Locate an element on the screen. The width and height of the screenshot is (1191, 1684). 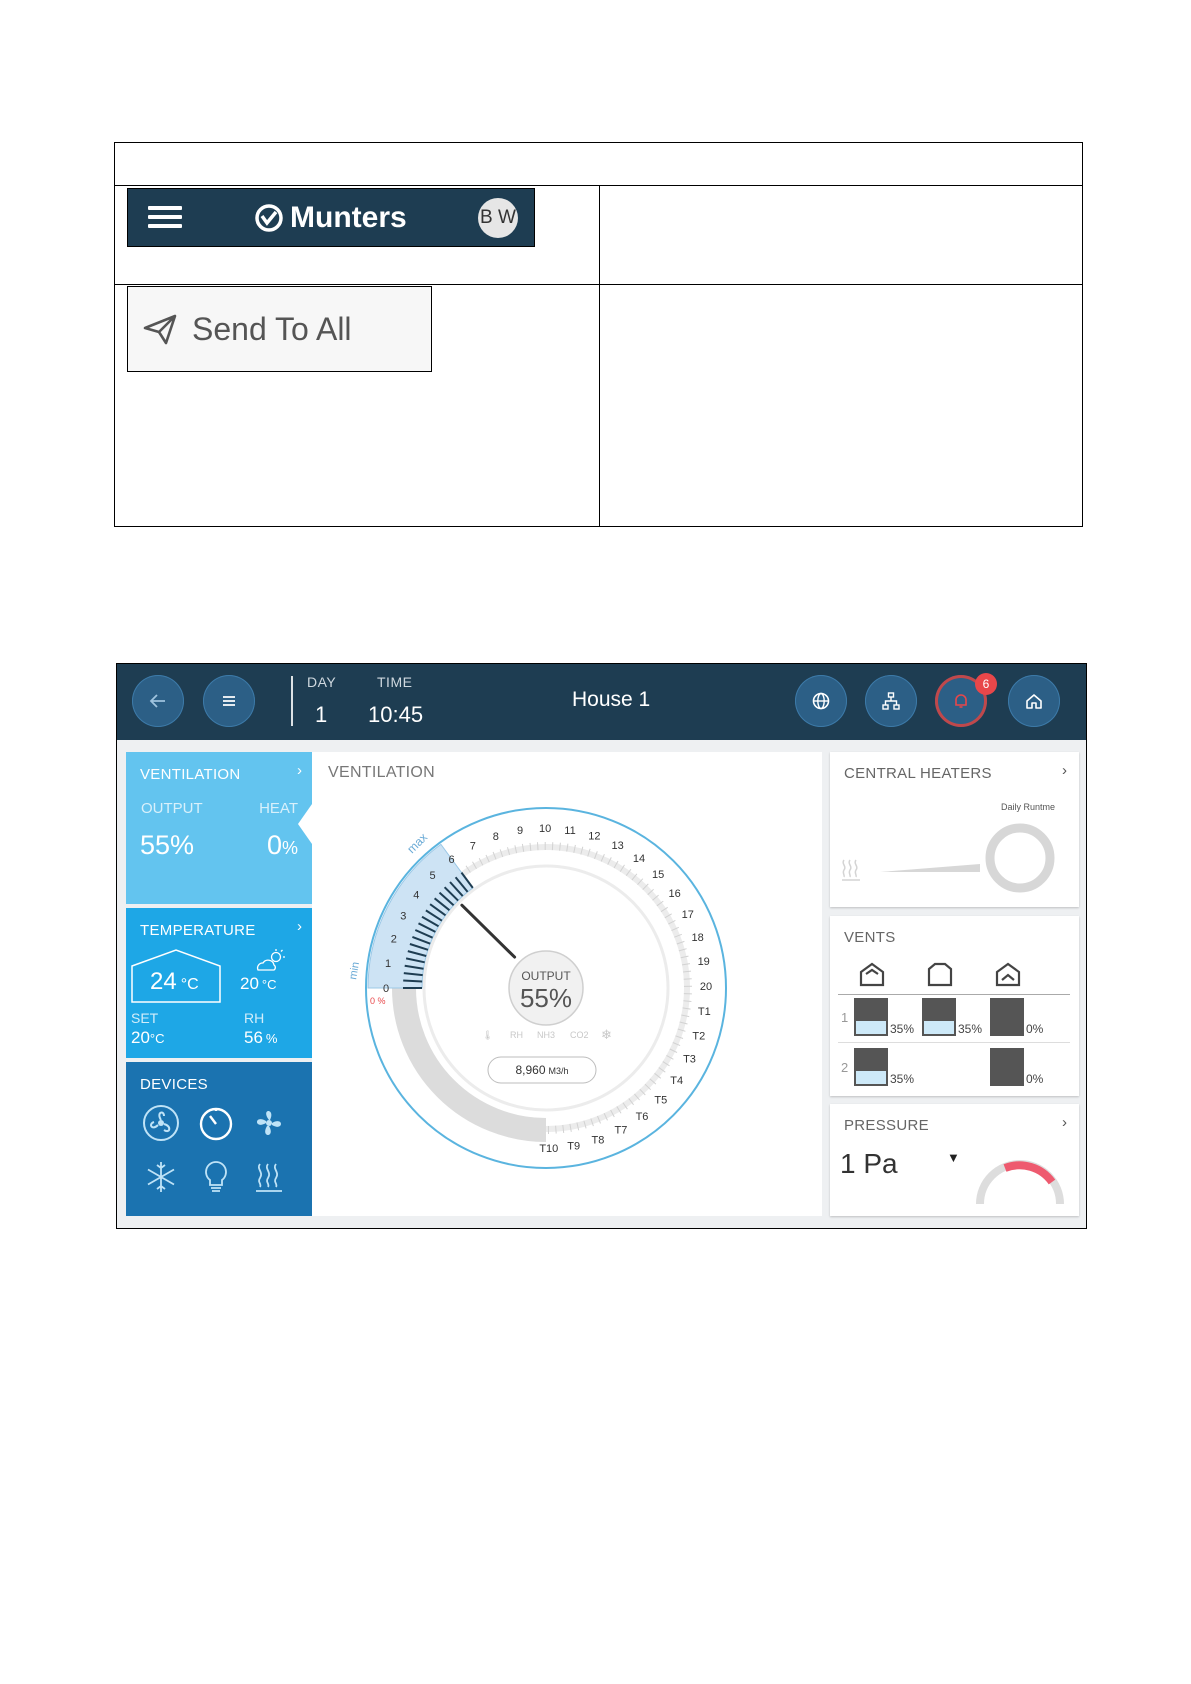
sidebar-temperature-card: TEMPERATURE › 24 °C 20 °C SET RH 20°C 56% is located at coordinates (219, 983).